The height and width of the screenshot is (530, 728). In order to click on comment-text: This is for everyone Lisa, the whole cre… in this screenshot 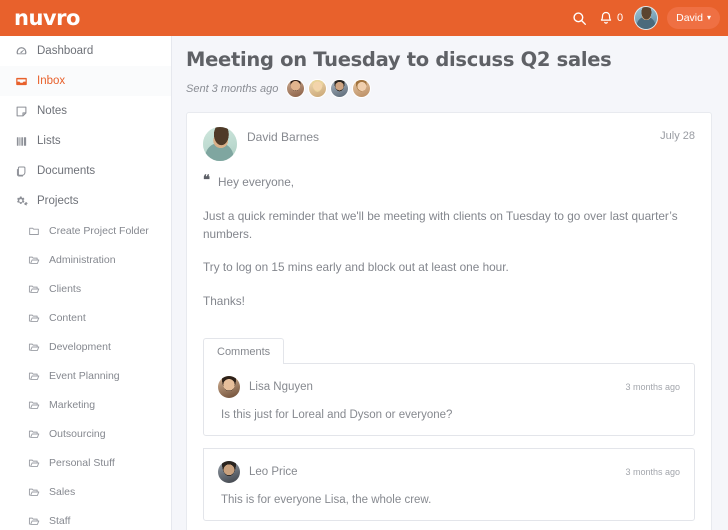, I will do `click(326, 499)`.